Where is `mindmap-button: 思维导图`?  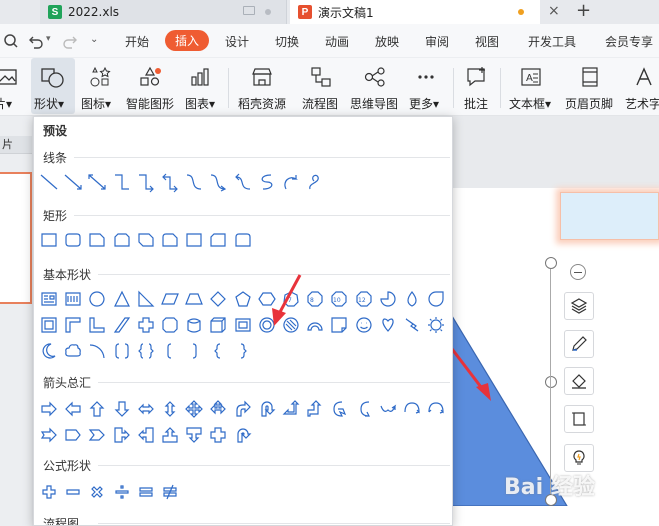 mindmap-button: 思维导图 is located at coordinates (375, 86).